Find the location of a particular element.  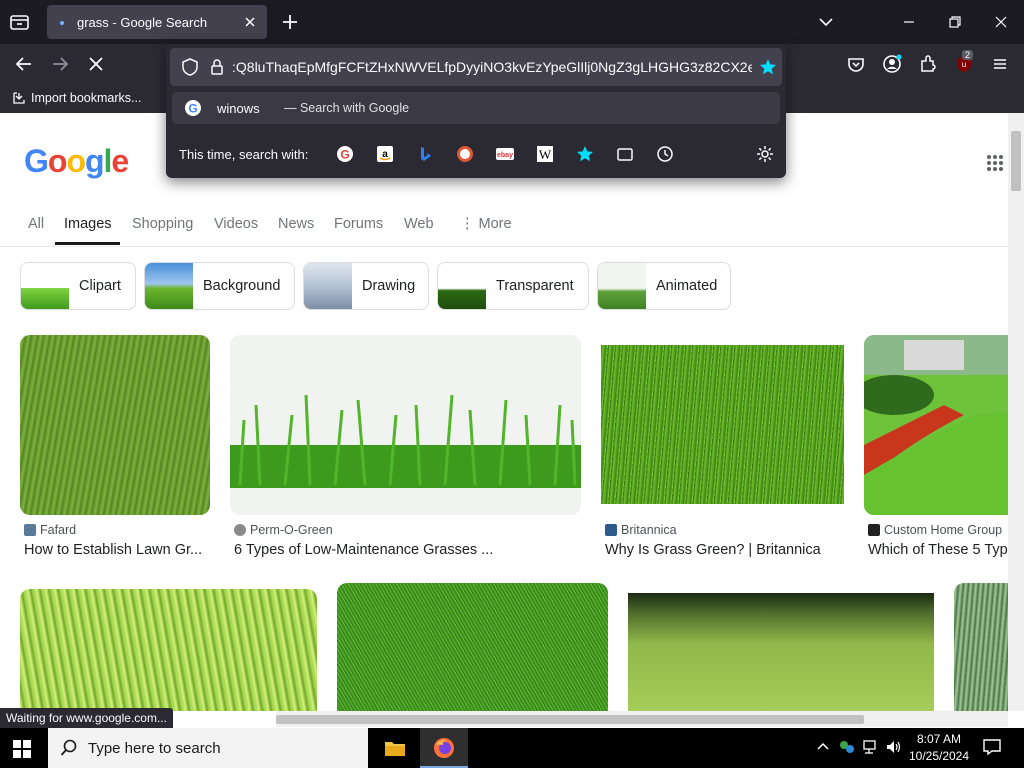

history-search-icon is located at coordinates (665, 154).